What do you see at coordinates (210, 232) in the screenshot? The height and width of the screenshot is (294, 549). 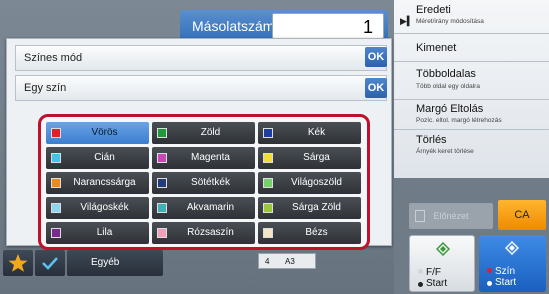 I see `color-label: Rózsaszín` at bounding box center [210, 232].